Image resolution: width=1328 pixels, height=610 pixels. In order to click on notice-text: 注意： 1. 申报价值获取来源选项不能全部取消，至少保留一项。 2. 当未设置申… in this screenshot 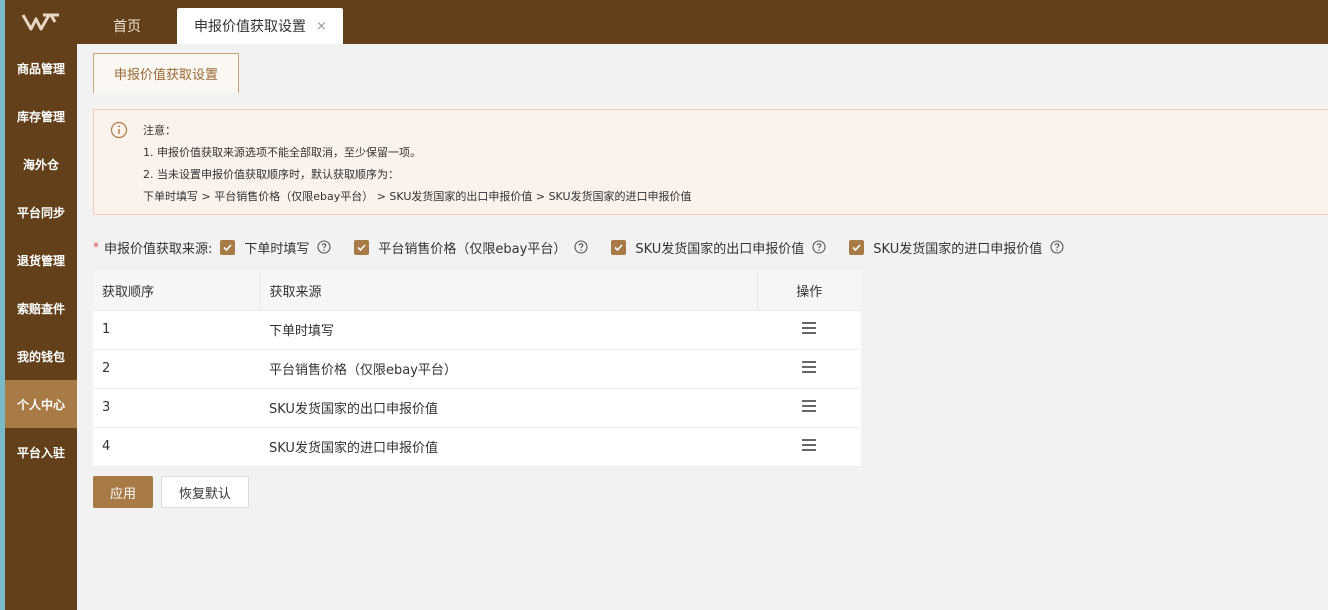, I will do `click(417, 167)`.